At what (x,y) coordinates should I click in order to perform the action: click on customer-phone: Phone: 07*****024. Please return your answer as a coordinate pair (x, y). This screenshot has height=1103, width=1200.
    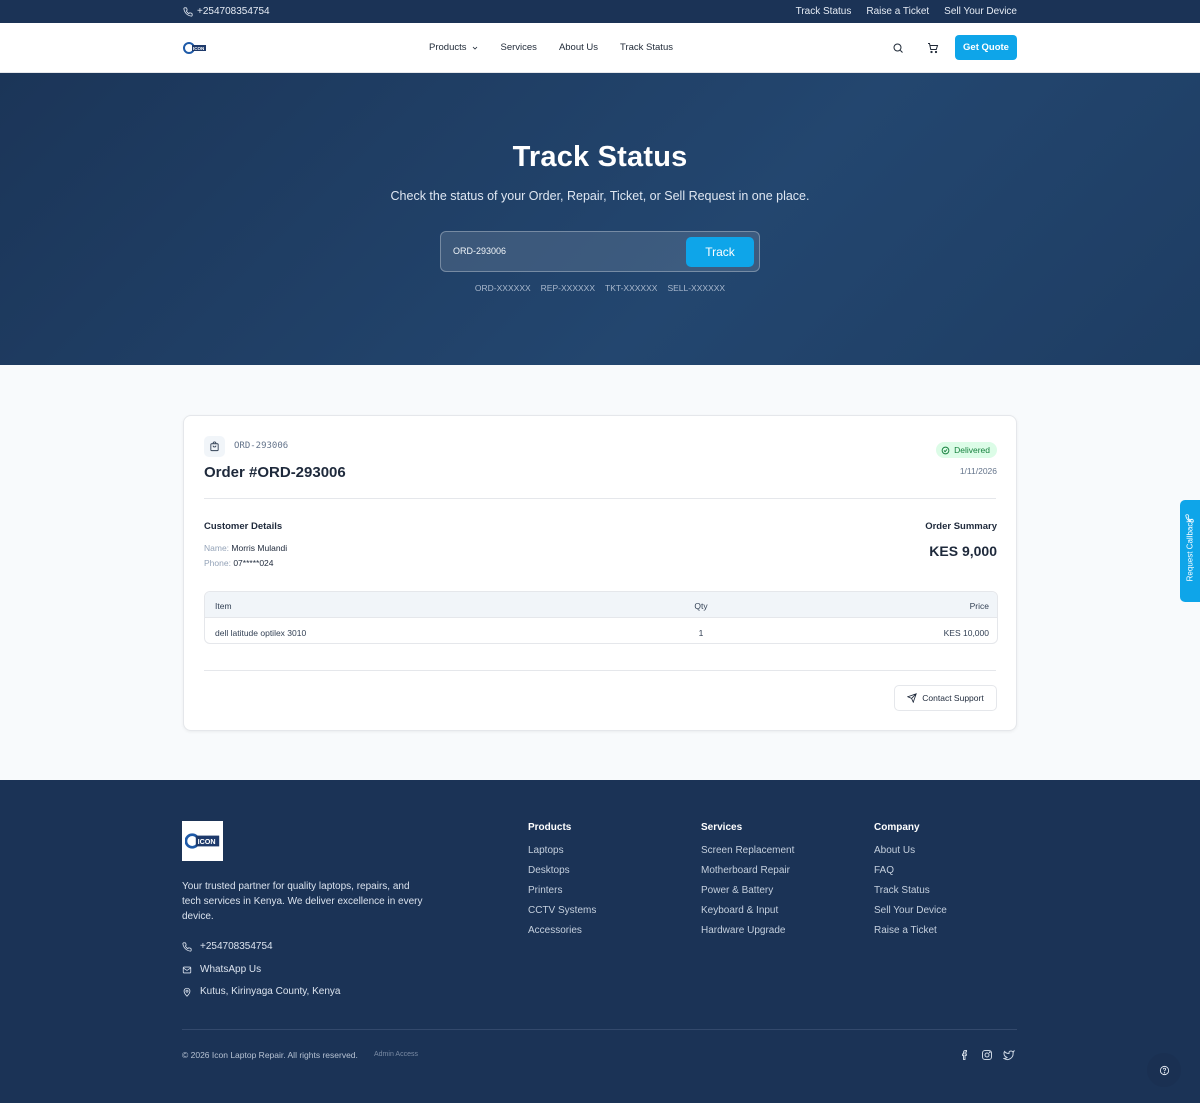
    Looking at the image, I should click on (239, 563).